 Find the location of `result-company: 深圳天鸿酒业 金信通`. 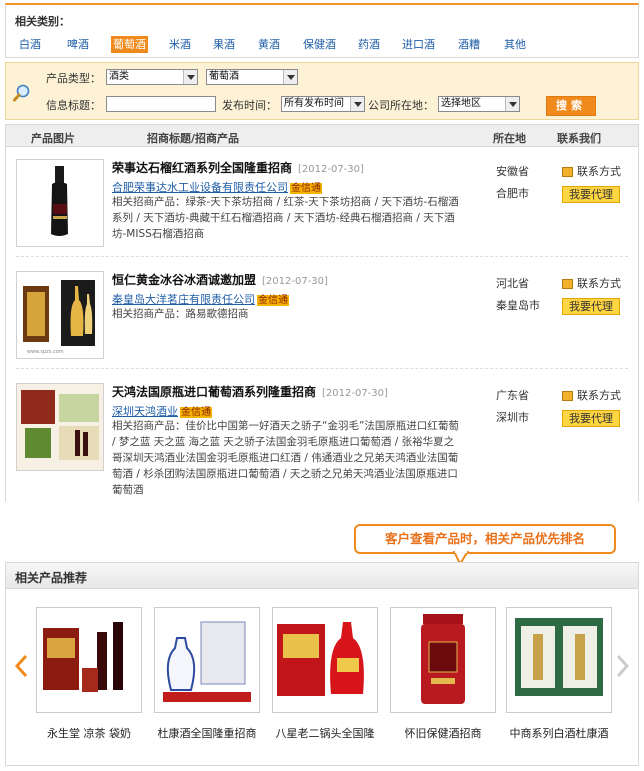

result-company: 深圳天鸿酒业 金信通 is located at coordinates (162, 411).